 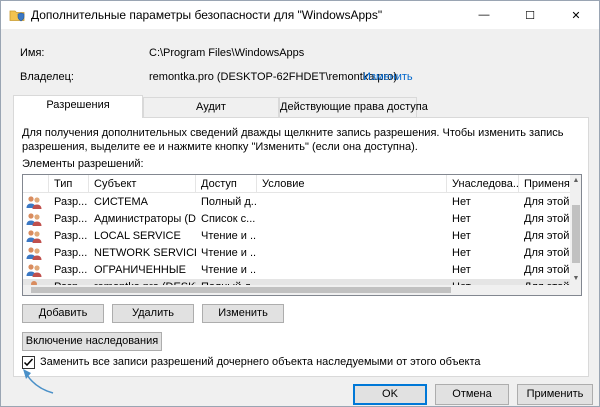 I want to click on column-condition: Условие, so click(x=352, y=184).